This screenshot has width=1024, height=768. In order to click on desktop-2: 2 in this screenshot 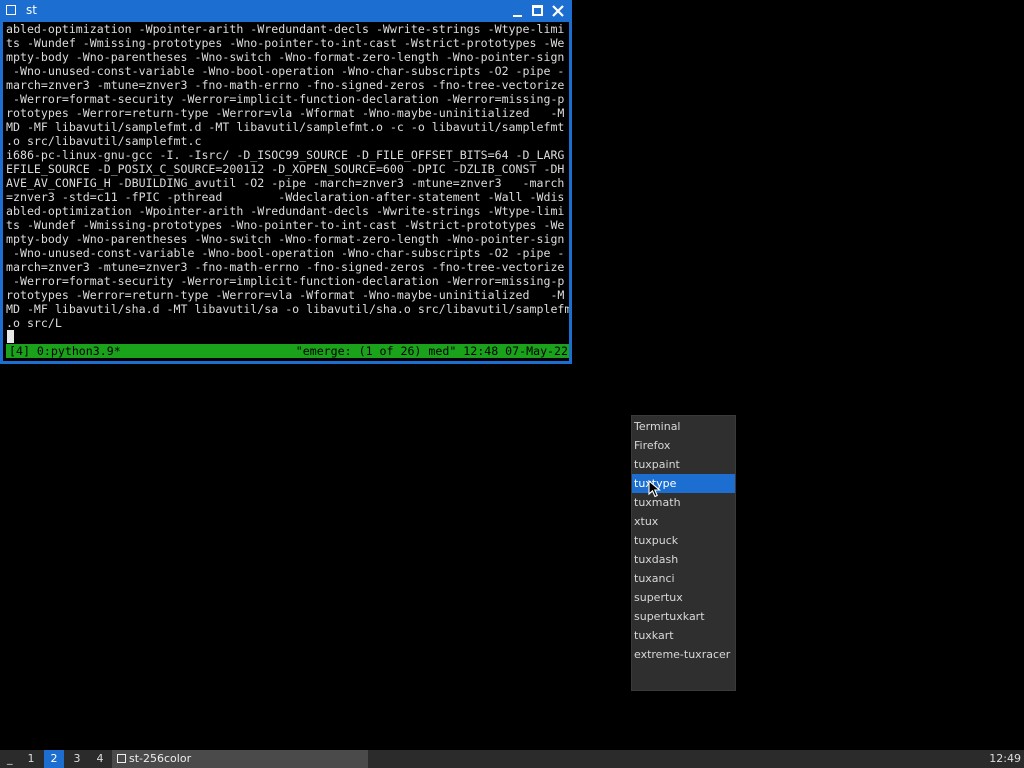, I will do `click(54, 759)`.